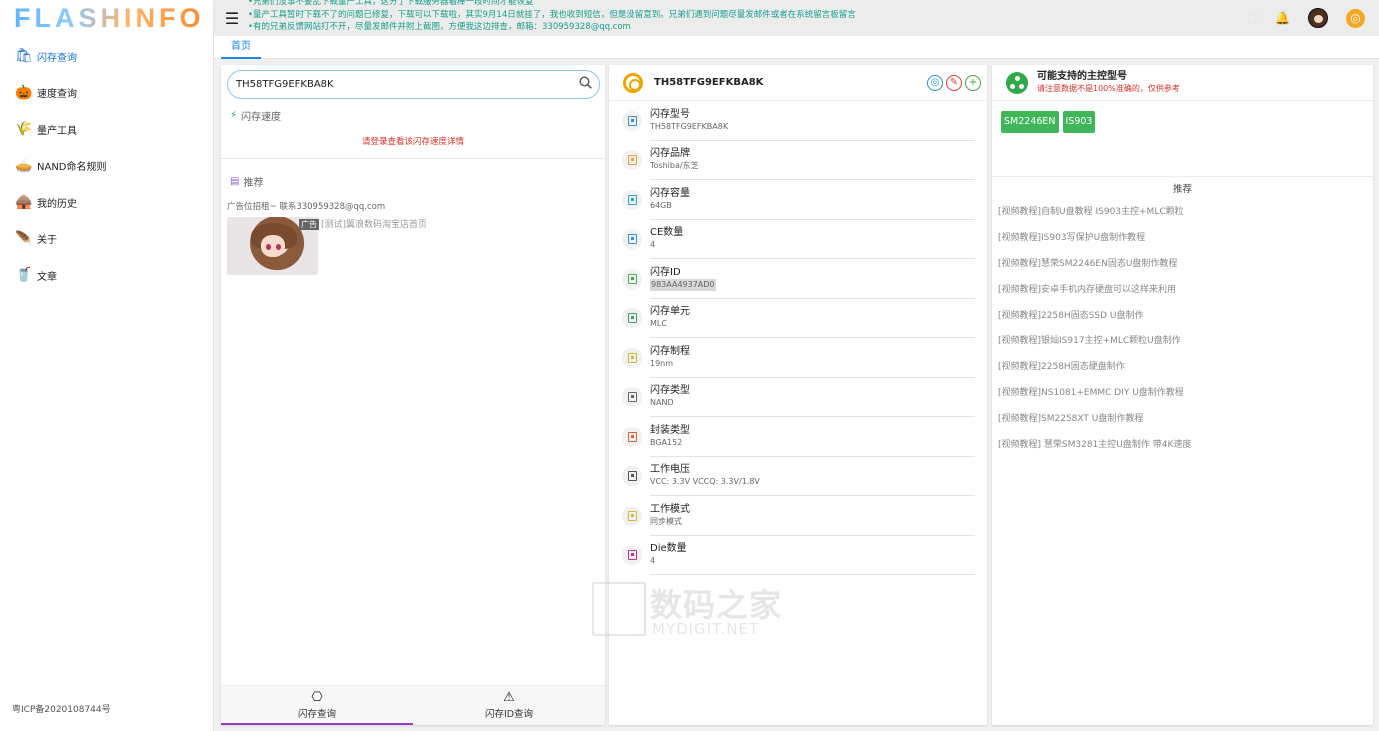  Describe the element at coordinates (61, 708) in the screenshot. I see `icp-license: 粤ICP备2020108744号` at that location.